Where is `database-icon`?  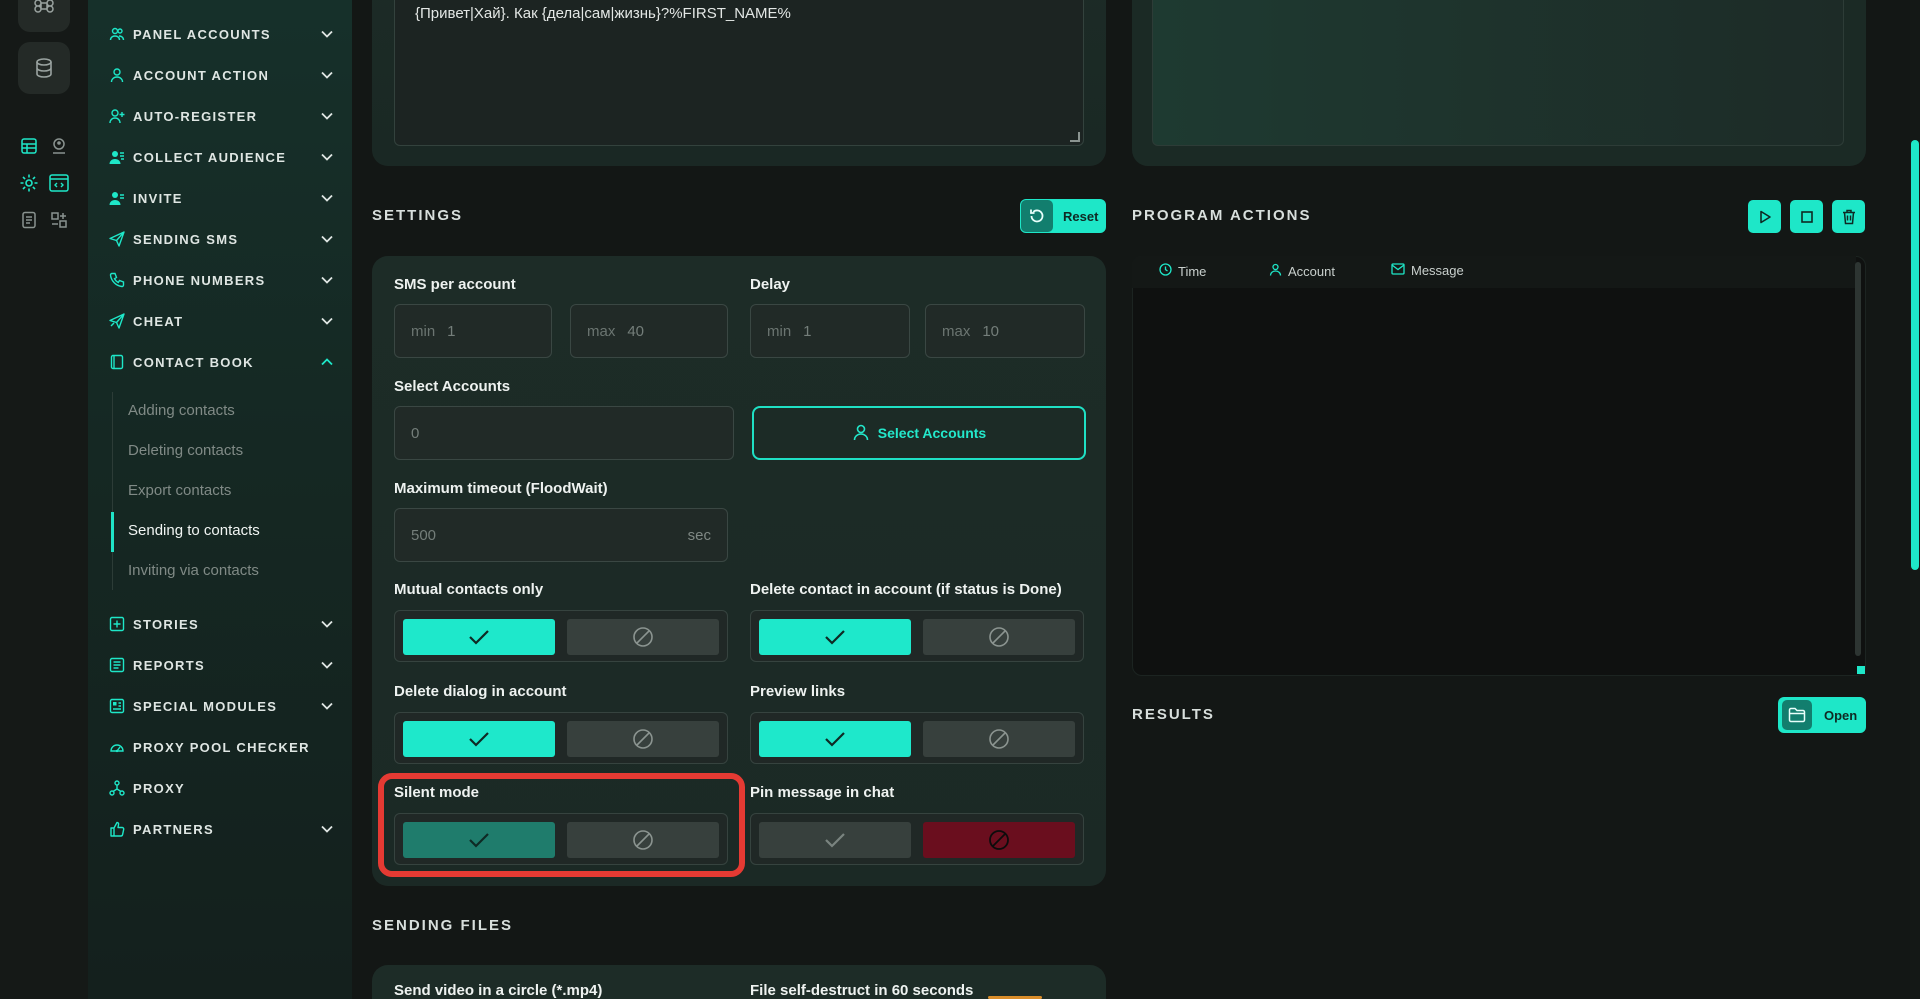 database-icon is located at coordinates (44, 68).